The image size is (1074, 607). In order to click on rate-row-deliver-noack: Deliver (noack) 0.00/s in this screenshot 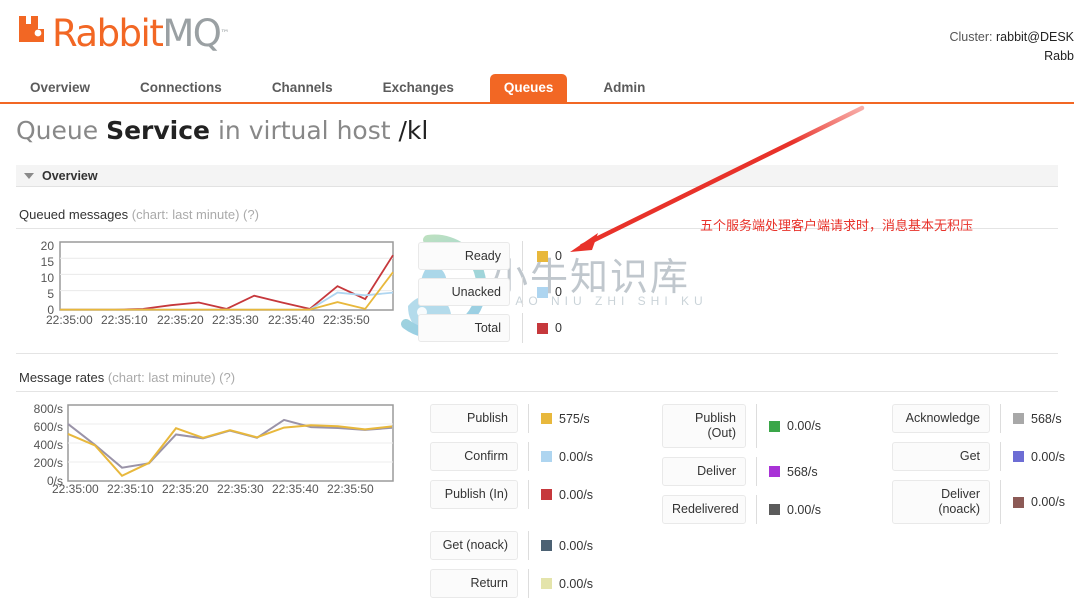, I will do `click(978, 502)`.